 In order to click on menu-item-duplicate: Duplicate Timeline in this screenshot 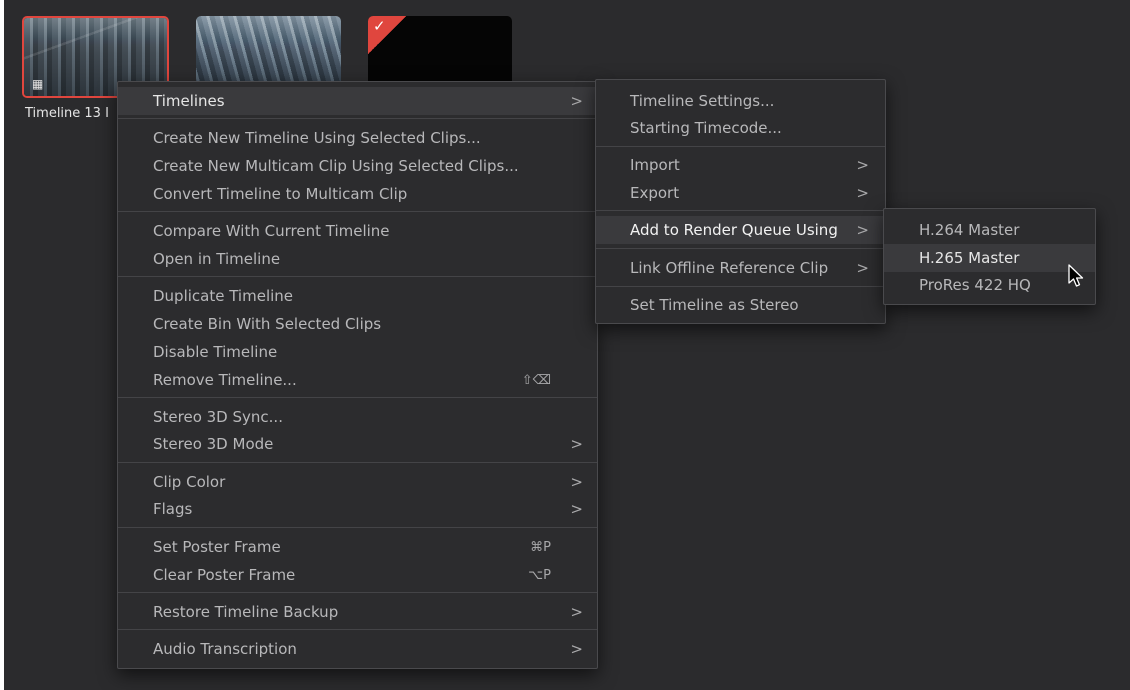, I will do `click(357, 296)`.